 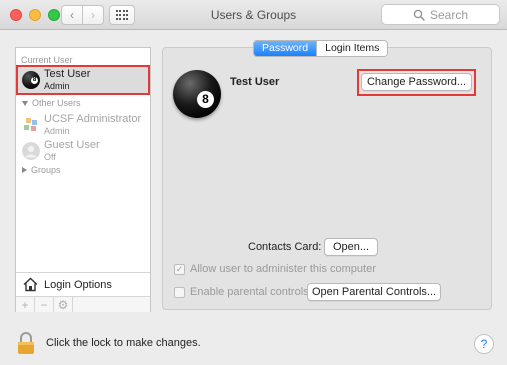 I want to click on sidebar-item-guest-user: Guest User Off, so click(x=83, y=151).